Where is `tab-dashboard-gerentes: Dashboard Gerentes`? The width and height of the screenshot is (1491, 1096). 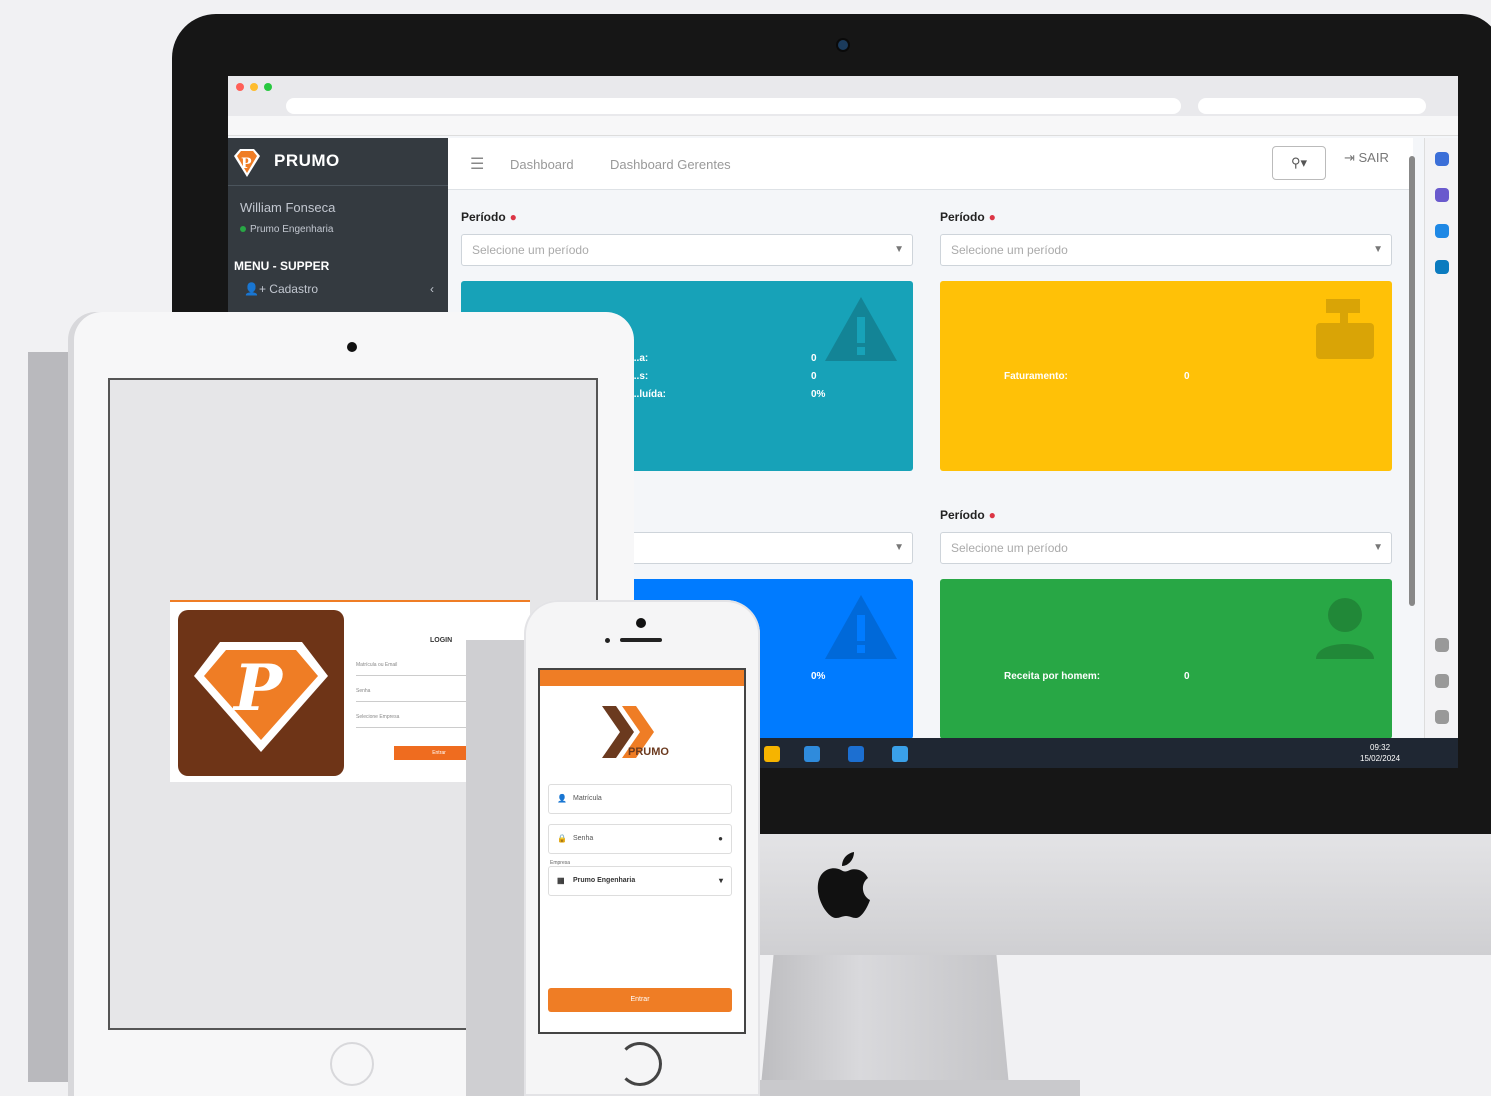 tab-dashboard-gerentes: Dashboard Gerentes is located at coordinates (670, 164).